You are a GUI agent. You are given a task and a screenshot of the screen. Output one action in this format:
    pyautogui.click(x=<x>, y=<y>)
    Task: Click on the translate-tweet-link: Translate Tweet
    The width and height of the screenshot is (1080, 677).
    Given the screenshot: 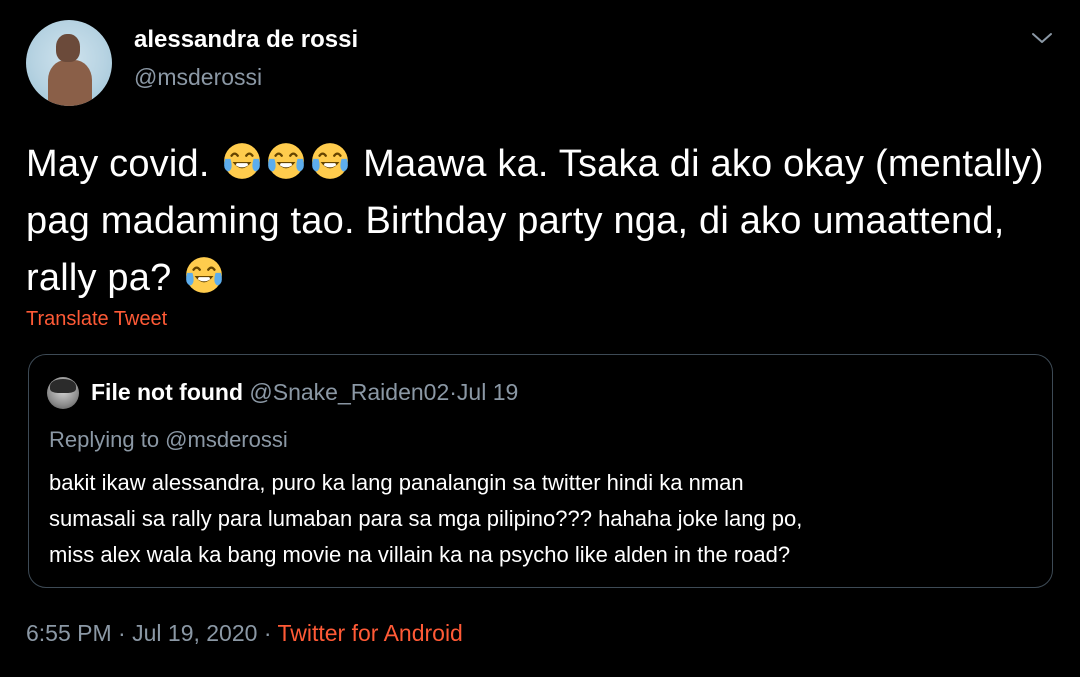 What is the action you would take?
    pyautogui.click(x=96, y=319)
    